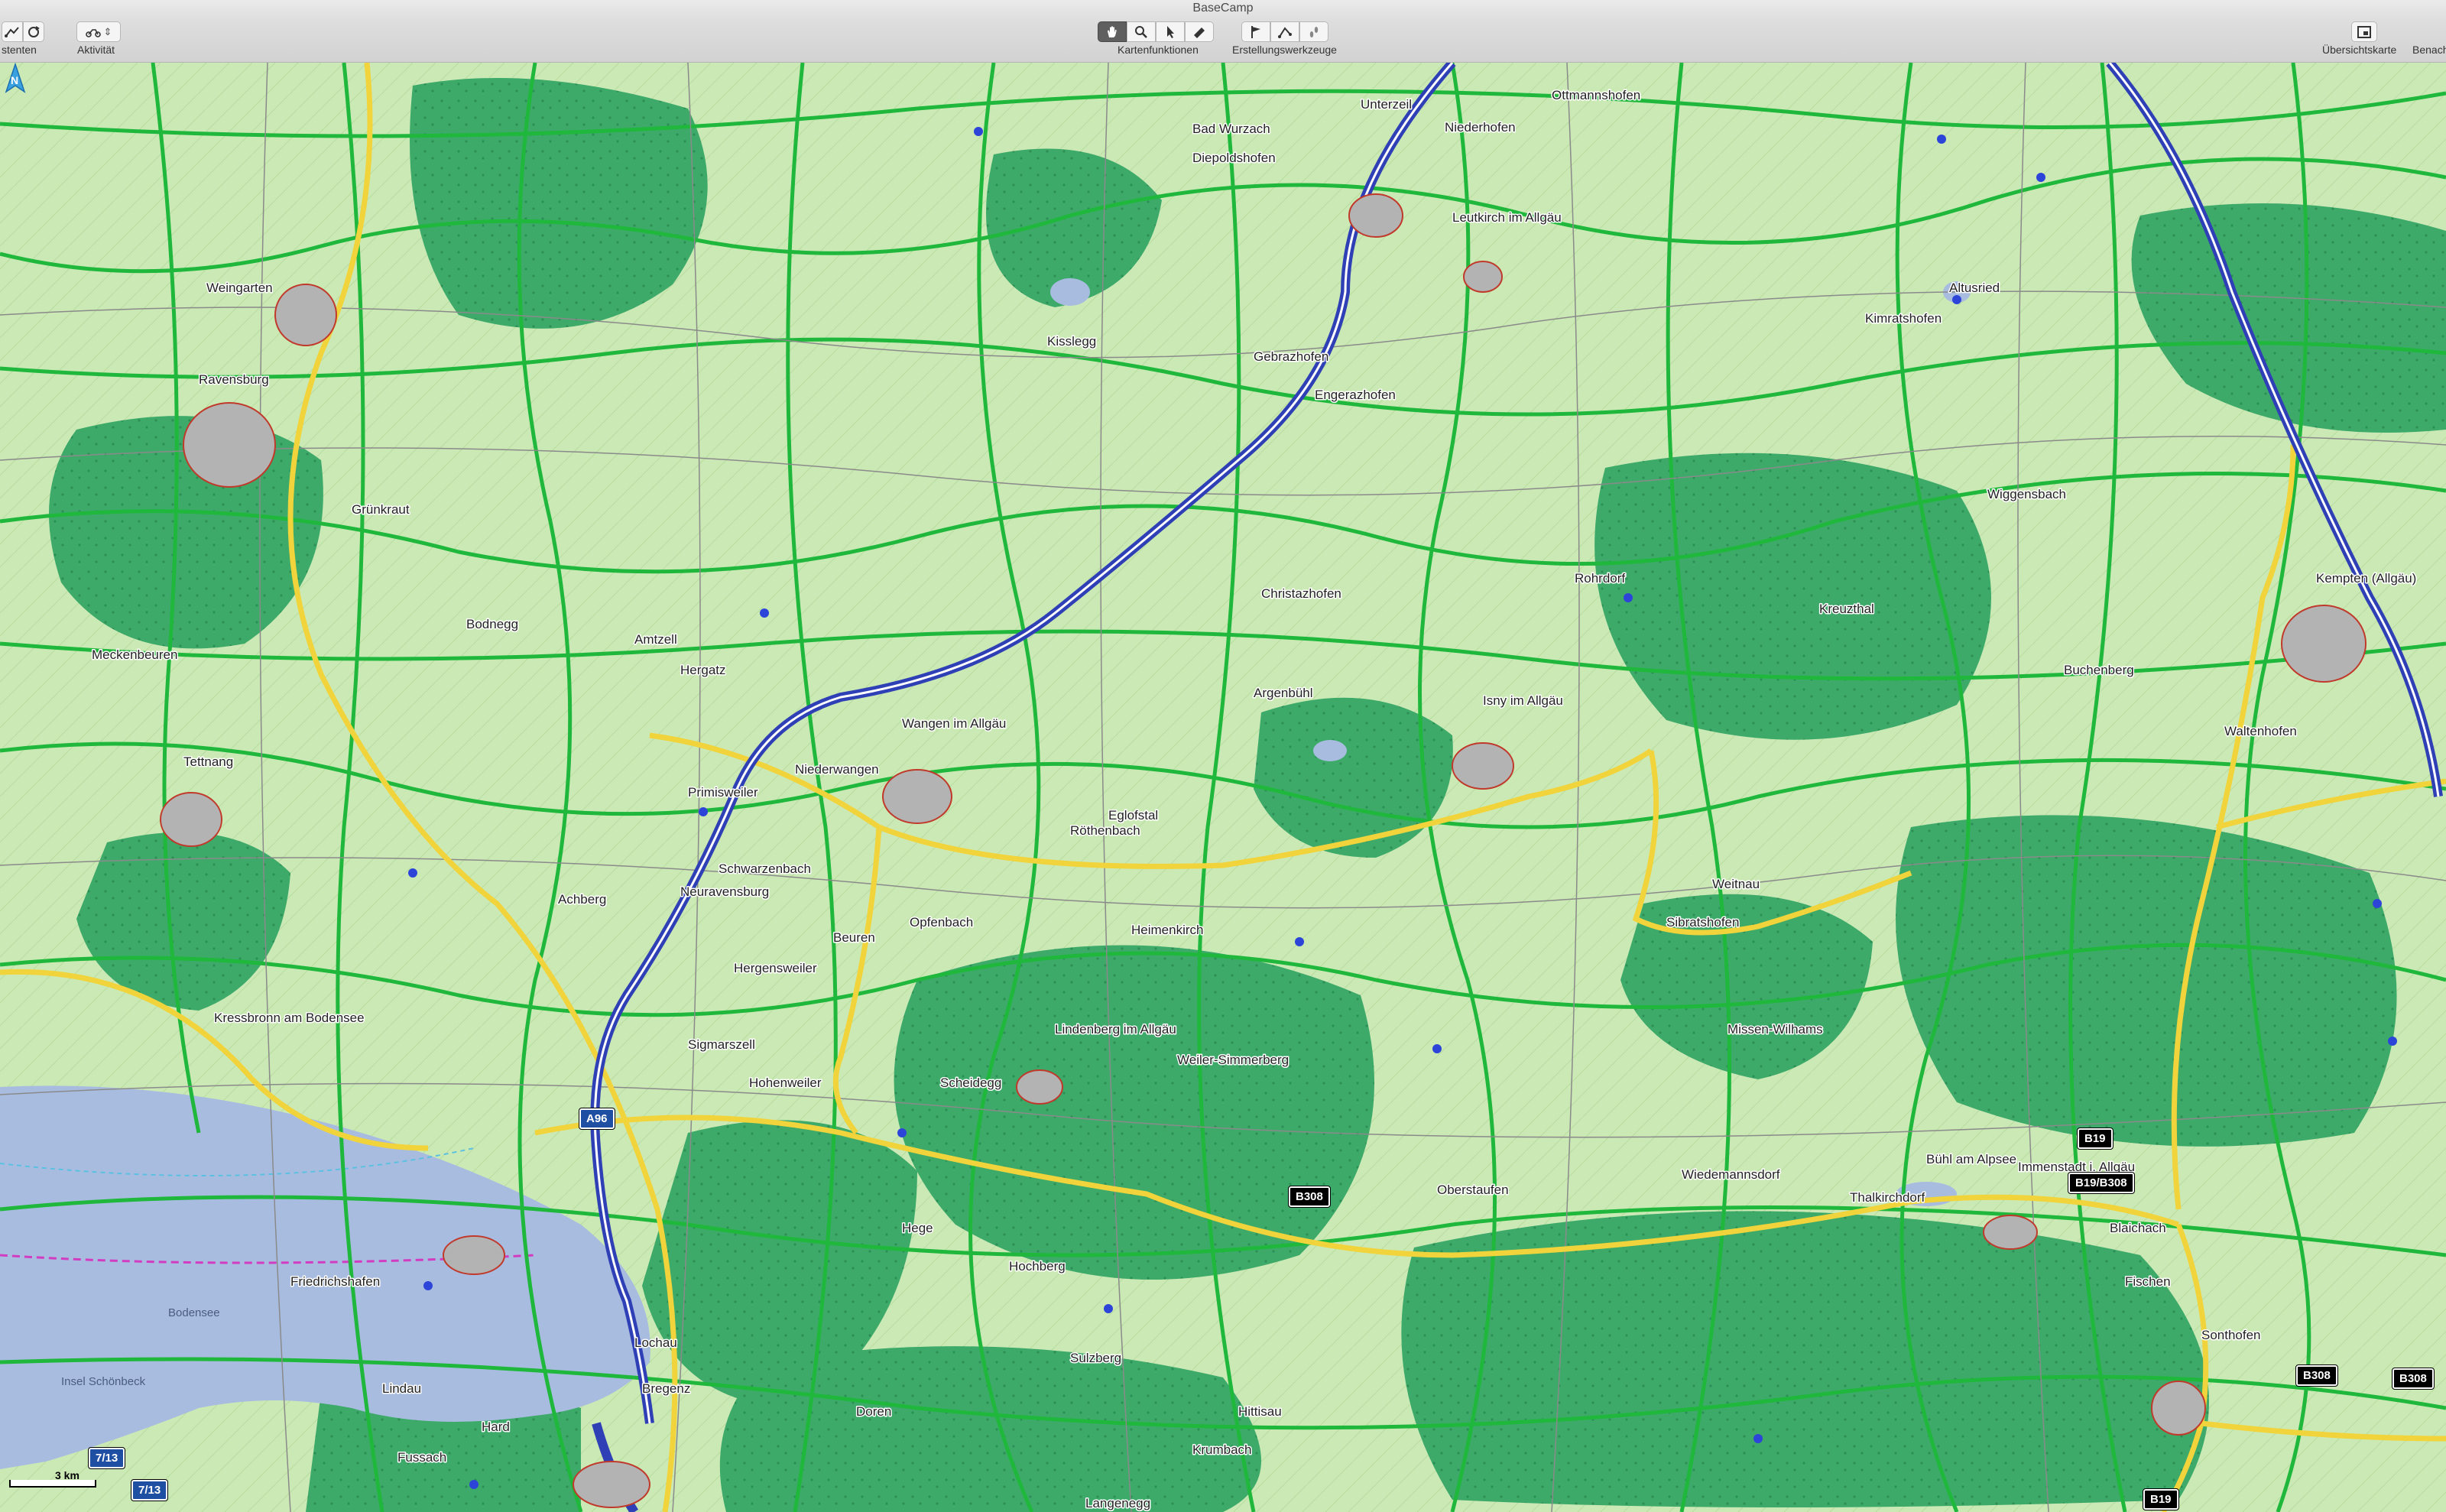 Image resolution: width=2446 pixels, height=1512 pixels. What do you see at coordinates (2161, 1499) in the screenshot?
I see `road-shield-b19: B19` at bounding box center [2161, 1499].